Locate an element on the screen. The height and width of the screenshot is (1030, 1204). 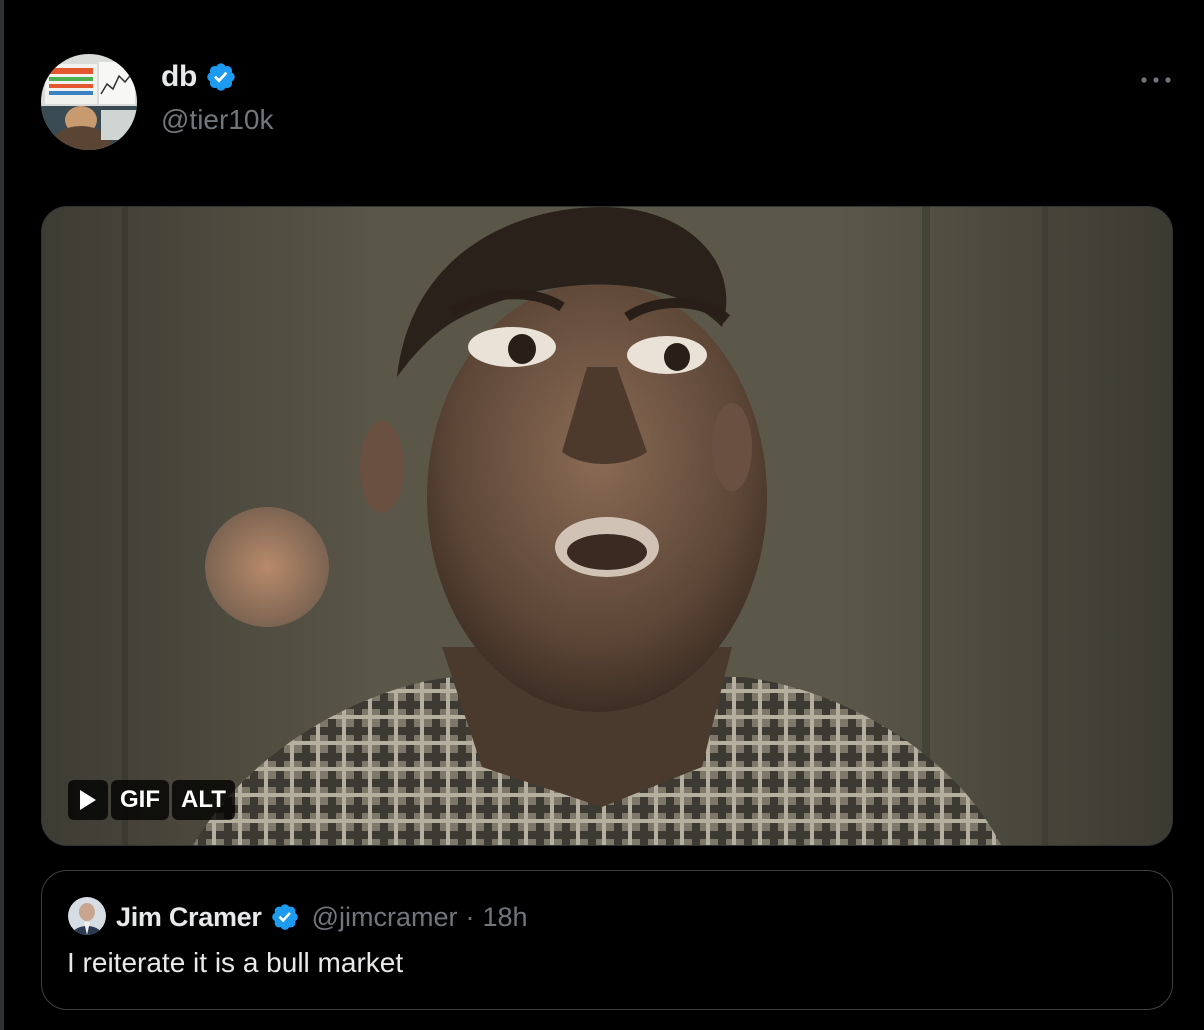
play-gif-button is located at coordinates (88, 800).